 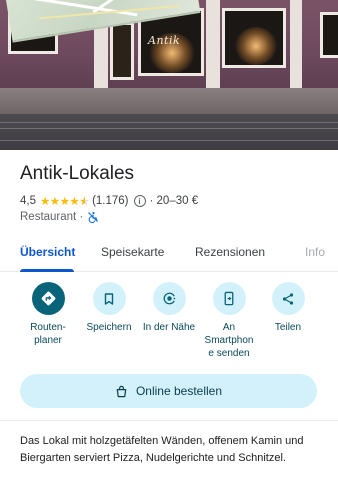 I want to click on bookmark-icon, so click(x=109, y=298).